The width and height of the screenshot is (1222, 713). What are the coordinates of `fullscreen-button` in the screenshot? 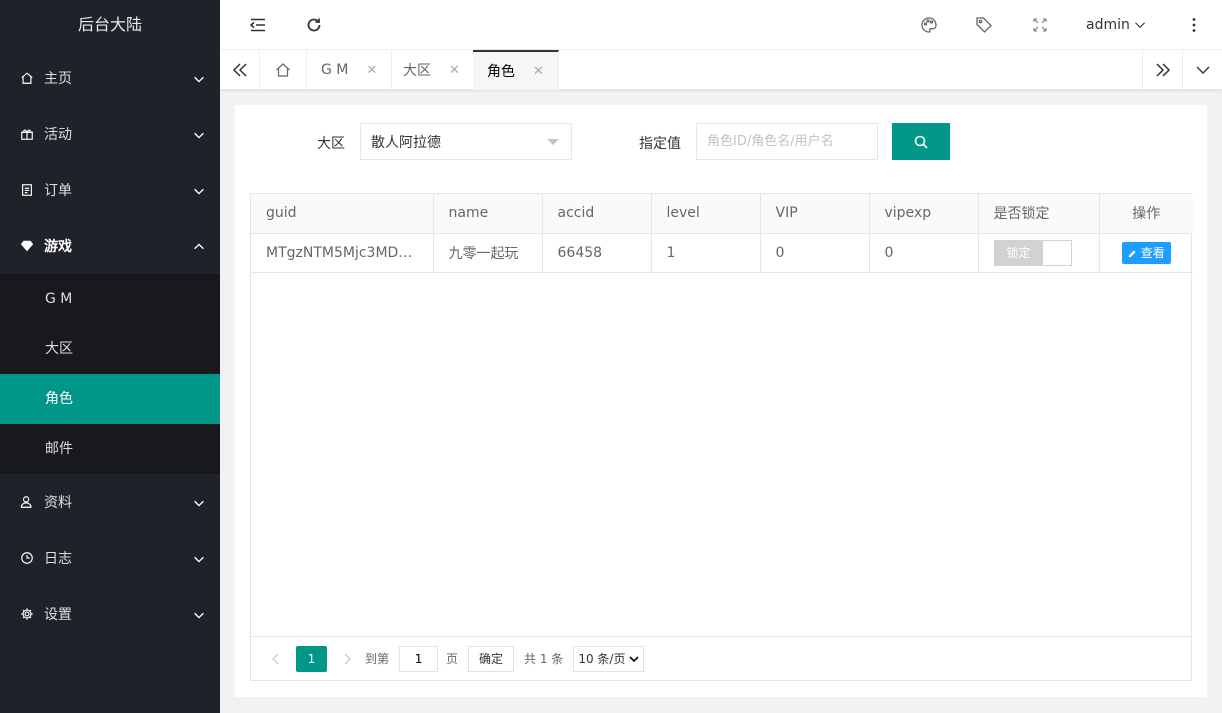 It's located at (1040, 25).